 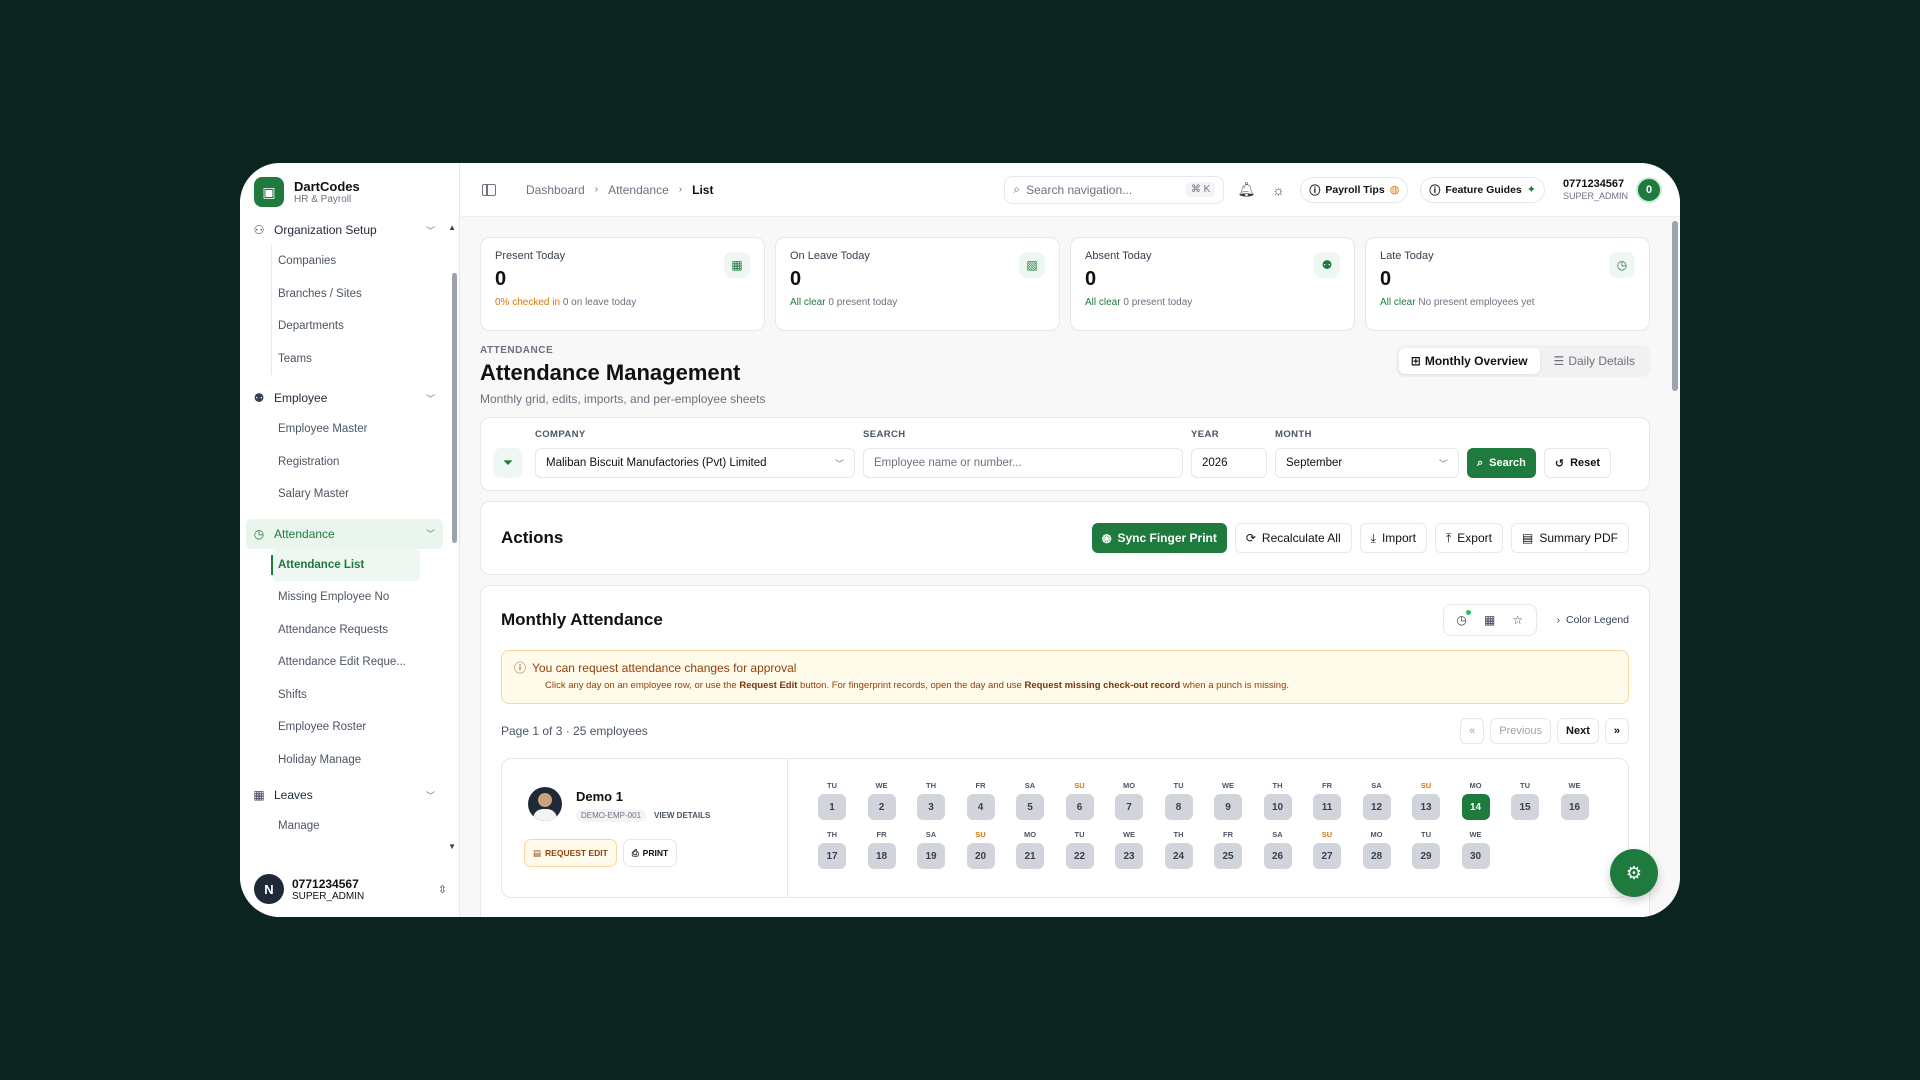 What do you see at coordinates (344, 359) in the screenshot?
I see `sidebar-item-teams: Teams` at bounding box center [344, 359].